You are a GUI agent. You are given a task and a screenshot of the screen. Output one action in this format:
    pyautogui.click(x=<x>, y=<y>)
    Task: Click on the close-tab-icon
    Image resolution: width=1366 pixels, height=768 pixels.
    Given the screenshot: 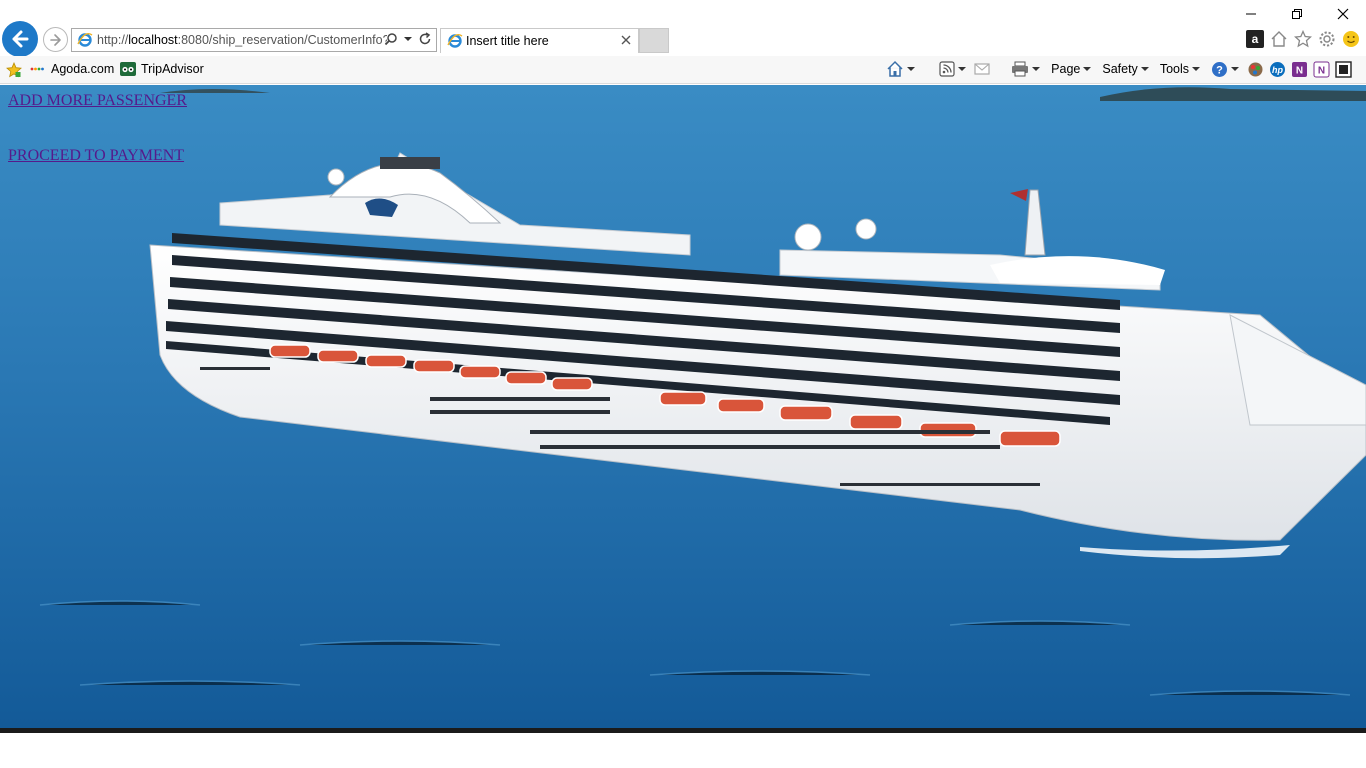 What is the action you would take?
    pyautogui.click(x=626, y=40)
    